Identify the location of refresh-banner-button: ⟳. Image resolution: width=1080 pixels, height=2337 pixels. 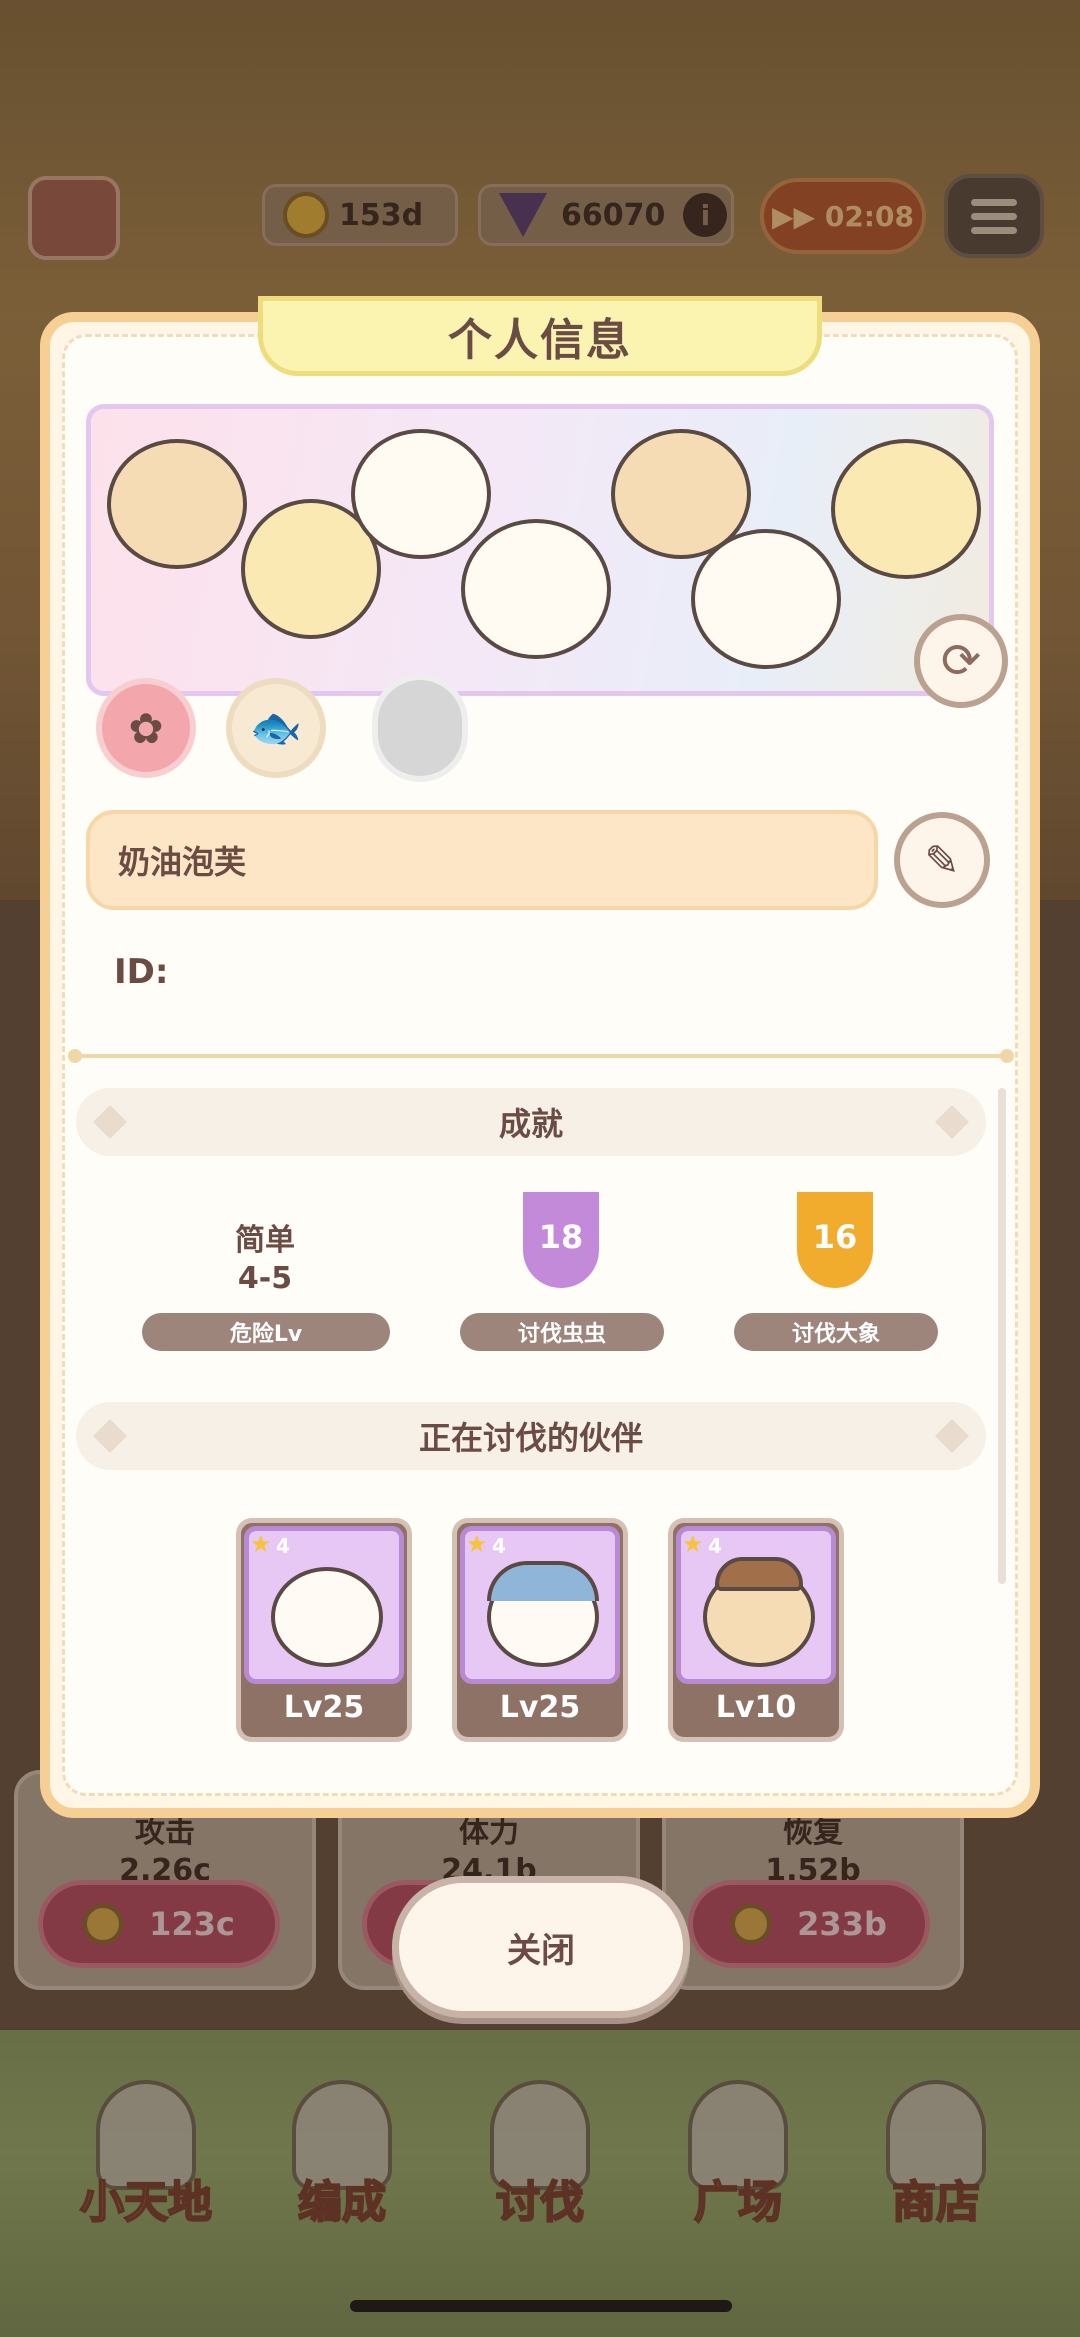
(961, 661).